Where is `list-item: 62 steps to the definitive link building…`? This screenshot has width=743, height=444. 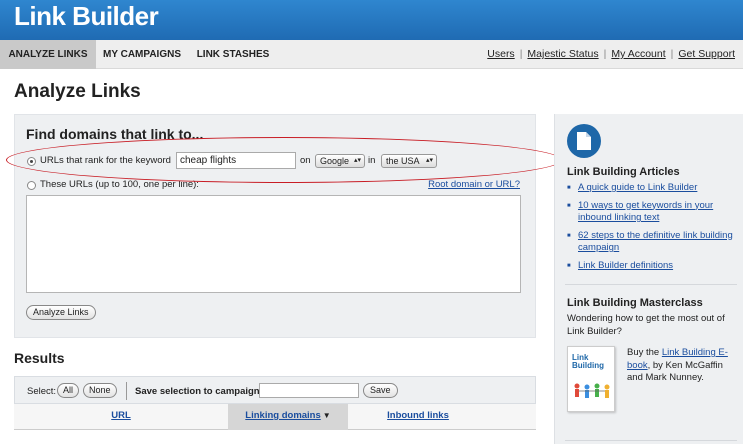
list-item: 62 steps to the definitive link building… is located at coordinates (652, 242).